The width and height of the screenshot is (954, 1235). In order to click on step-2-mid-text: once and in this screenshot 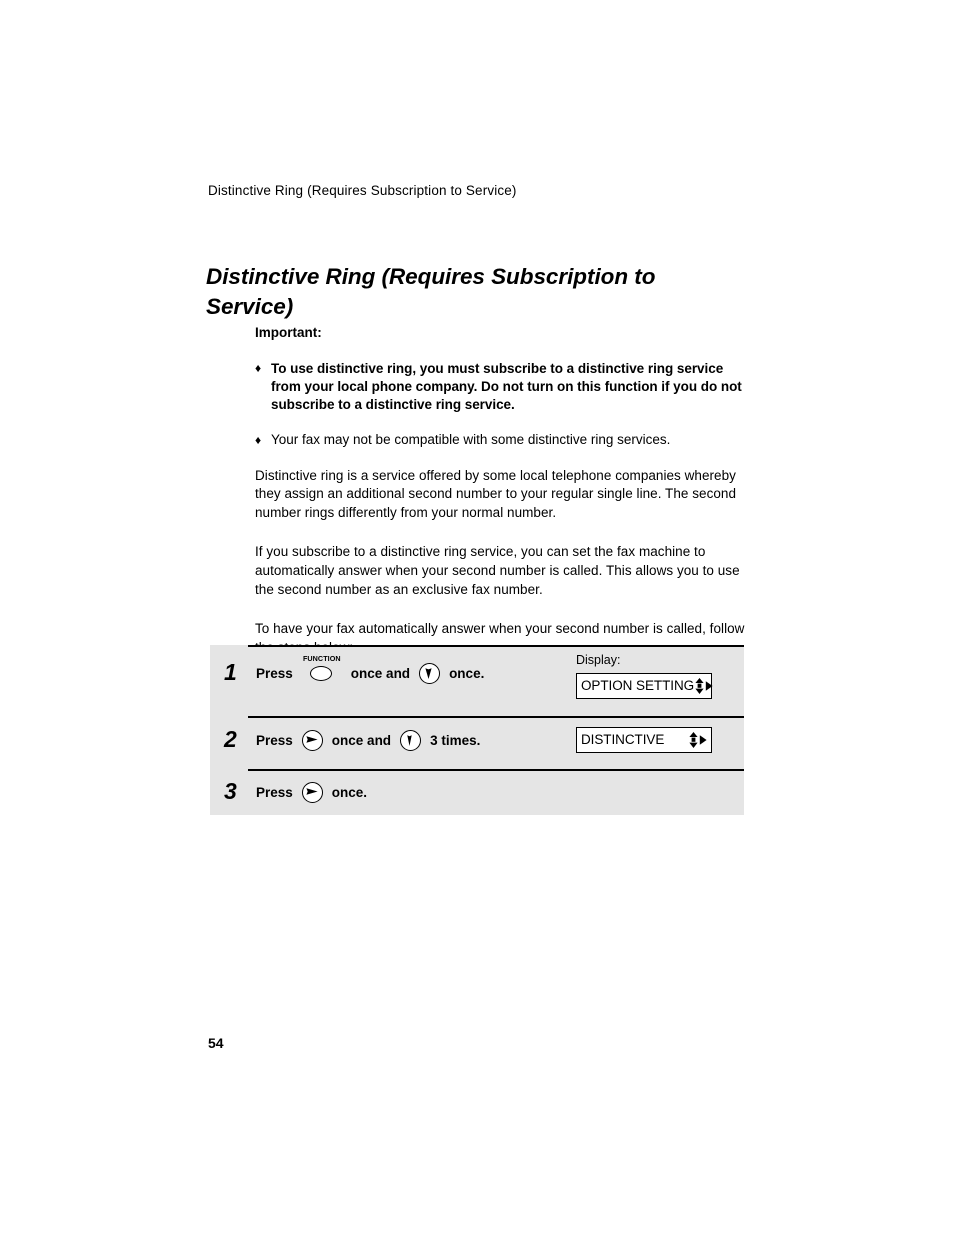, I will do `click(361, 740)`.